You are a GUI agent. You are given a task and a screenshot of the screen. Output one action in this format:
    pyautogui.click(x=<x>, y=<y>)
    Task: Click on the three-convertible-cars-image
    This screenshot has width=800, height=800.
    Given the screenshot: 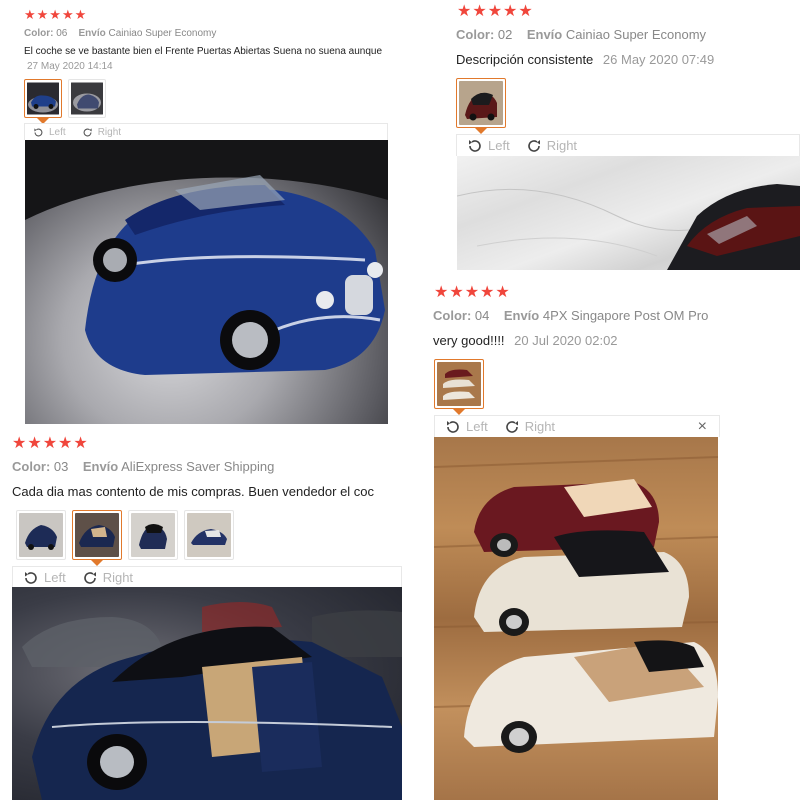 What is the action you would take?
    pyautogui.click(x=576, y=604)
    